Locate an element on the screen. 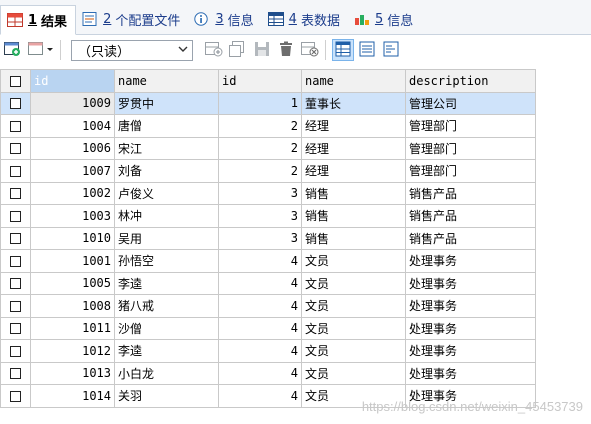 This screenshot has height=424, width=591. save-button is located at coordinates (262, 50).